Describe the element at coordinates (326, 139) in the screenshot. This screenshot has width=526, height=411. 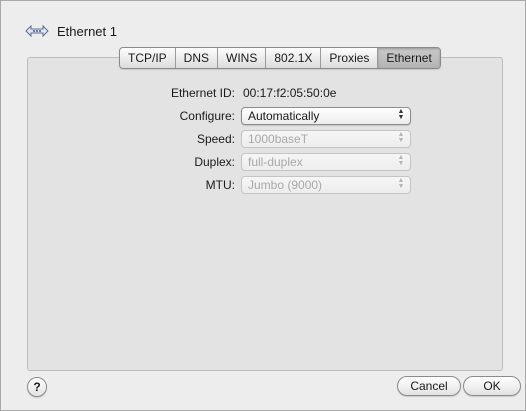
I see `speed-popup: 1000baseT ▲ ▼` at that location.